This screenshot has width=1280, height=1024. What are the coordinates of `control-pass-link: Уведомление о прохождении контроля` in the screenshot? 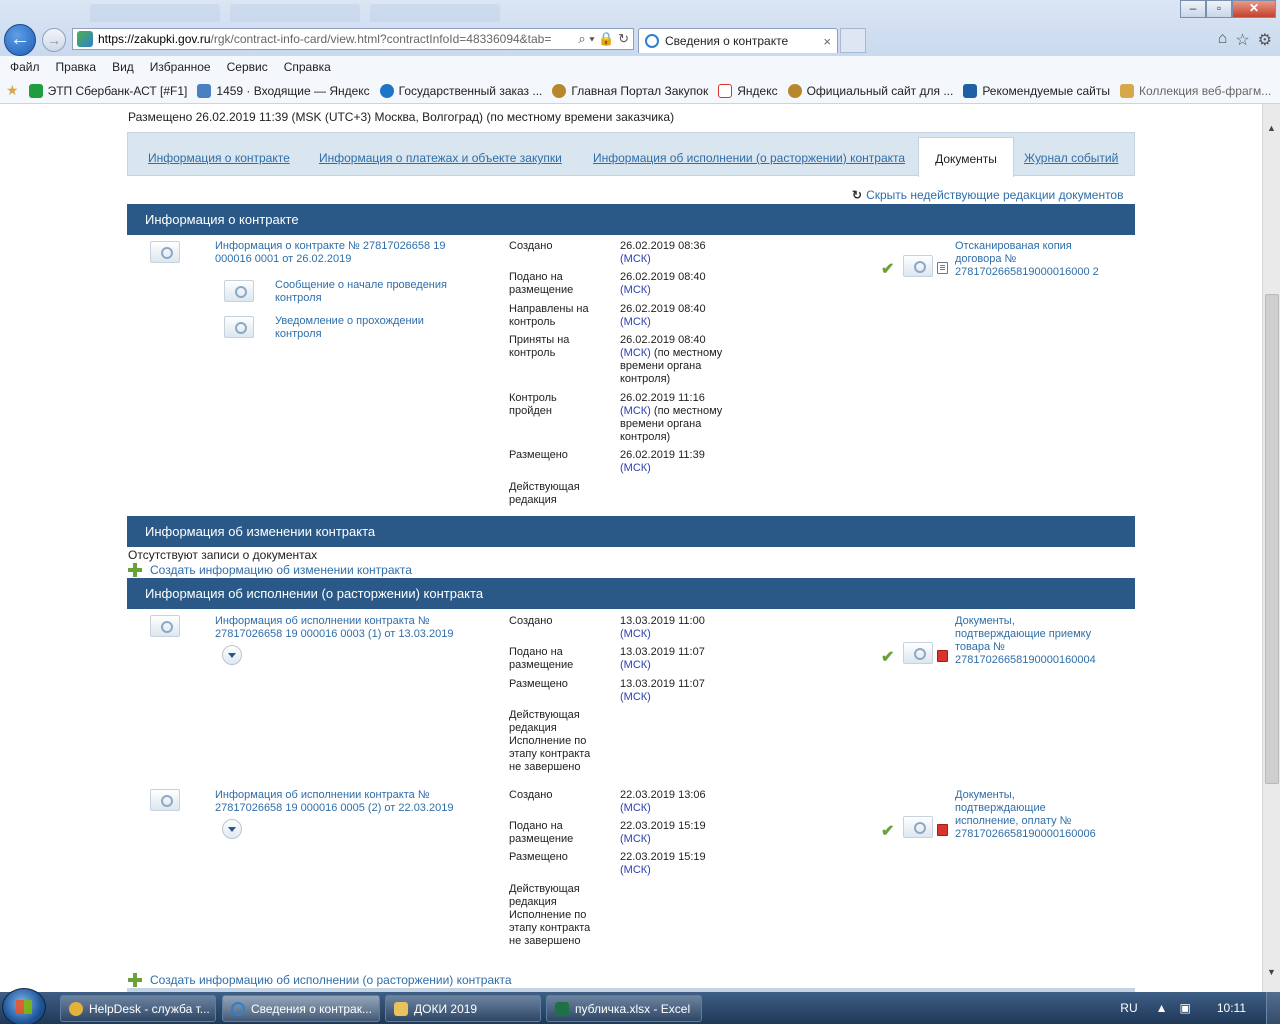 It's located at (365, 328).